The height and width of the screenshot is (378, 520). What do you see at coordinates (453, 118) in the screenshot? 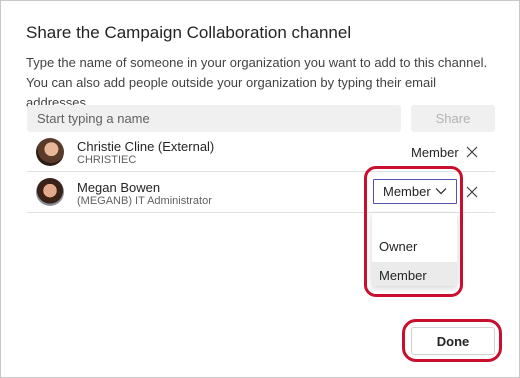
I see `share-button: Share` at bounding box center [453, 118].